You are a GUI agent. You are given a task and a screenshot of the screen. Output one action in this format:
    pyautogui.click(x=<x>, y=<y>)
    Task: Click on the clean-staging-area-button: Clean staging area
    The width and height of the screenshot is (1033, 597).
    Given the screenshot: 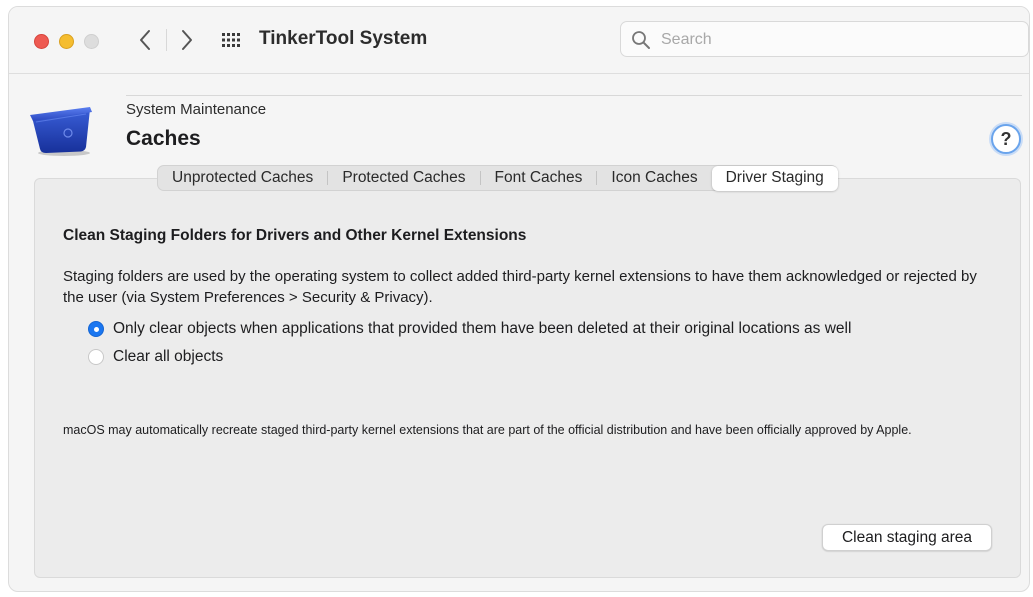 What is the action you would take?
    pyautogui.click(x=907, y=537)
    